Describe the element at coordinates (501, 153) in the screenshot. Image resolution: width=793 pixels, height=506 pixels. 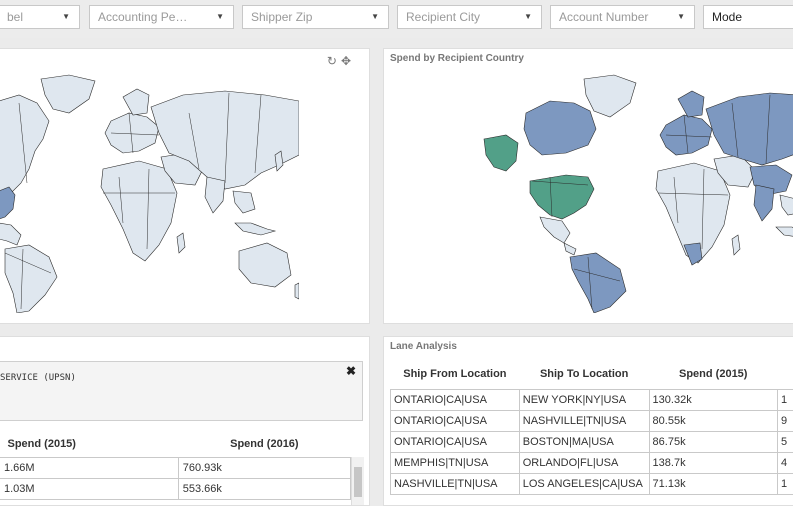
I see `map-alaska` at that location.